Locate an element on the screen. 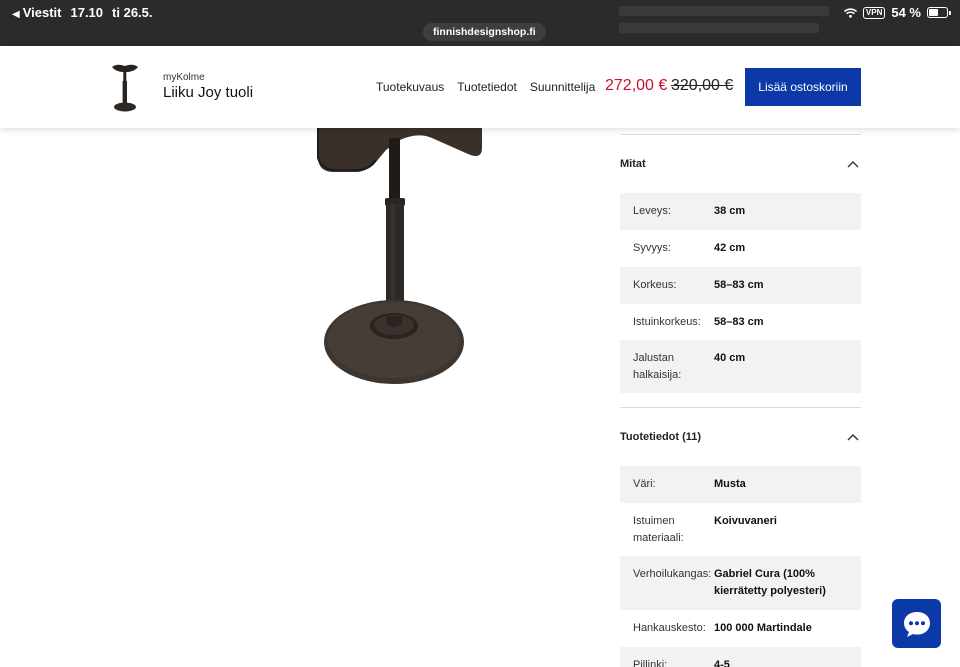 The width and height of the screenshot is (960, 667). spec-row: Syvyys: 42 cm is located at coordinates (740, 248).